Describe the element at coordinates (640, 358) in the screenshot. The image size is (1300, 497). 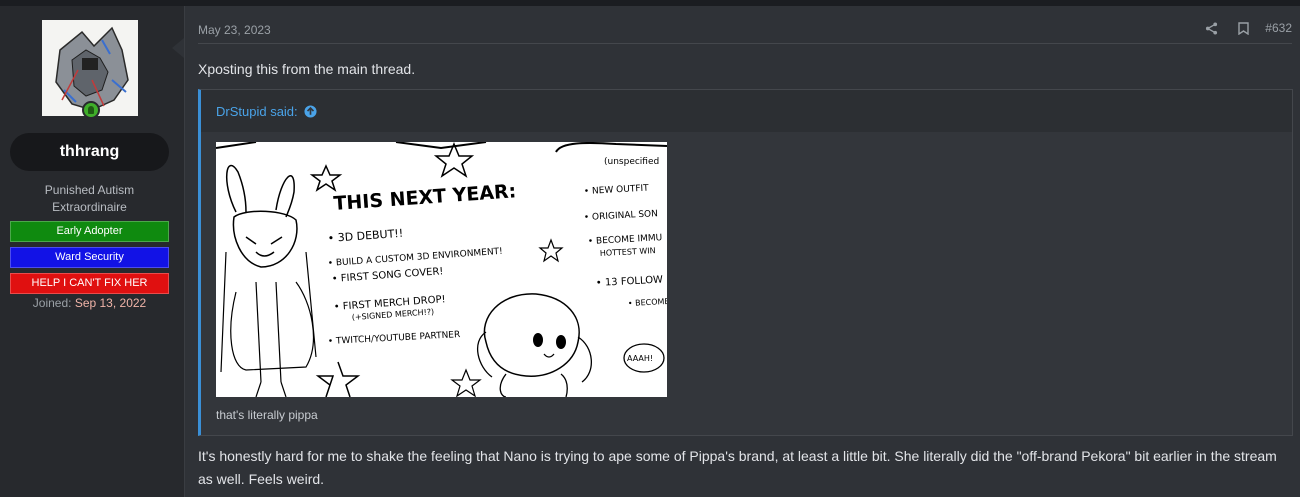
I see `image-speech: AAAH!` at that location.